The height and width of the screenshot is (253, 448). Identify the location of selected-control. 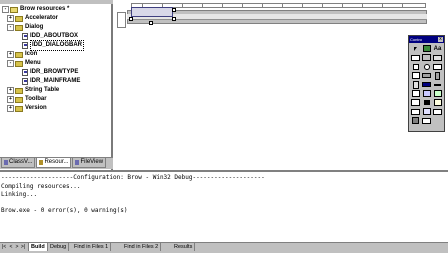
(152, 12).